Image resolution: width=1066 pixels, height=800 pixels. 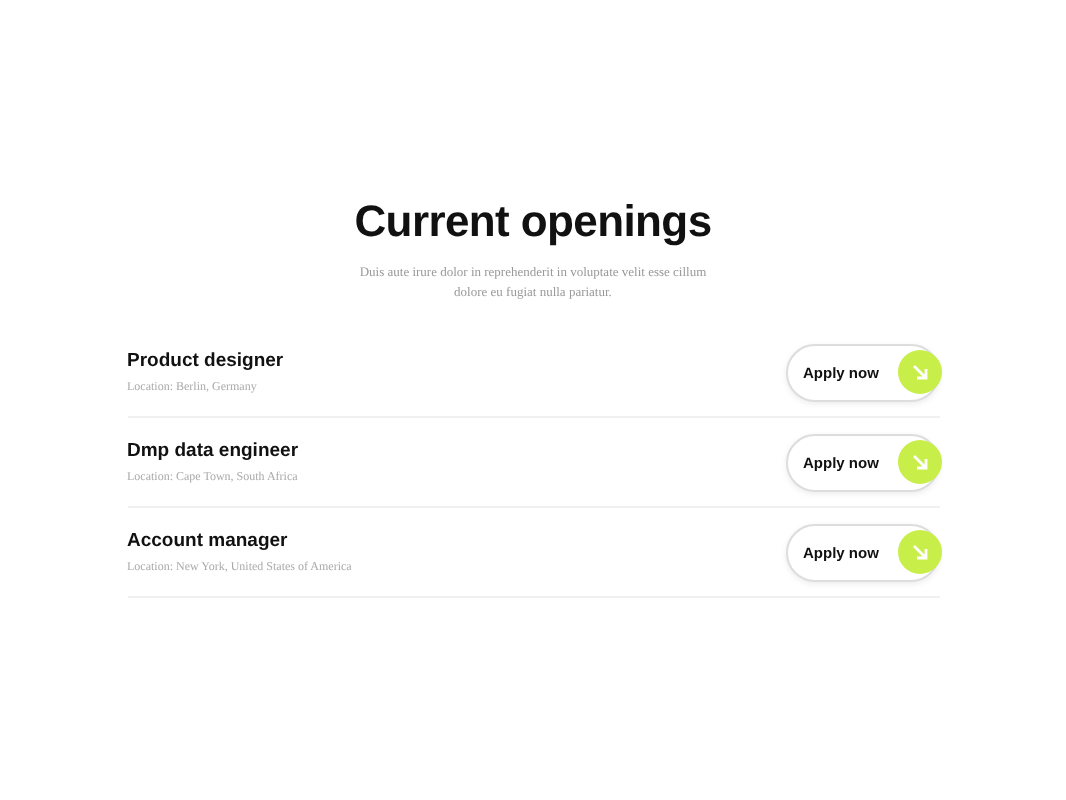 I want to click on job-title: Dmp data engineer, so click(x=213, y=451).